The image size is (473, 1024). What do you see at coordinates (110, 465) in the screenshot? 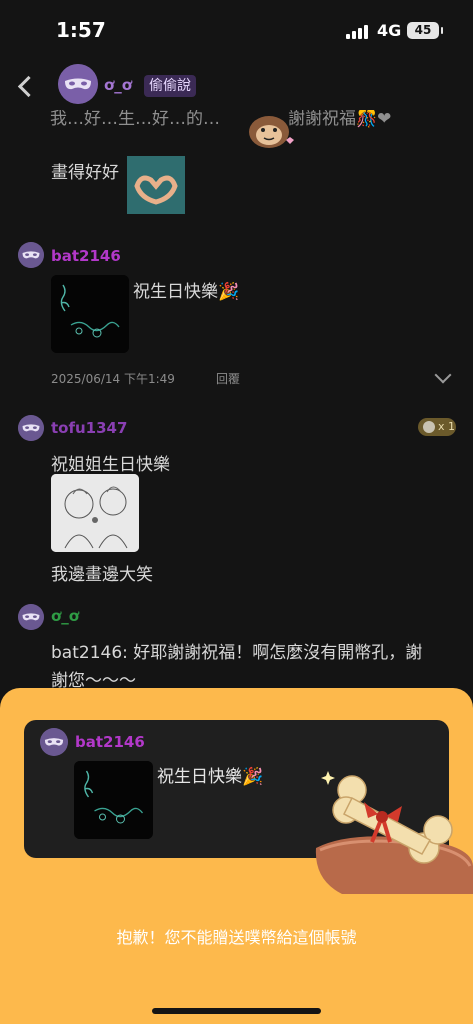
I see `message-text: 祝姐姐生日快樂` at bounding box center [110, 465].